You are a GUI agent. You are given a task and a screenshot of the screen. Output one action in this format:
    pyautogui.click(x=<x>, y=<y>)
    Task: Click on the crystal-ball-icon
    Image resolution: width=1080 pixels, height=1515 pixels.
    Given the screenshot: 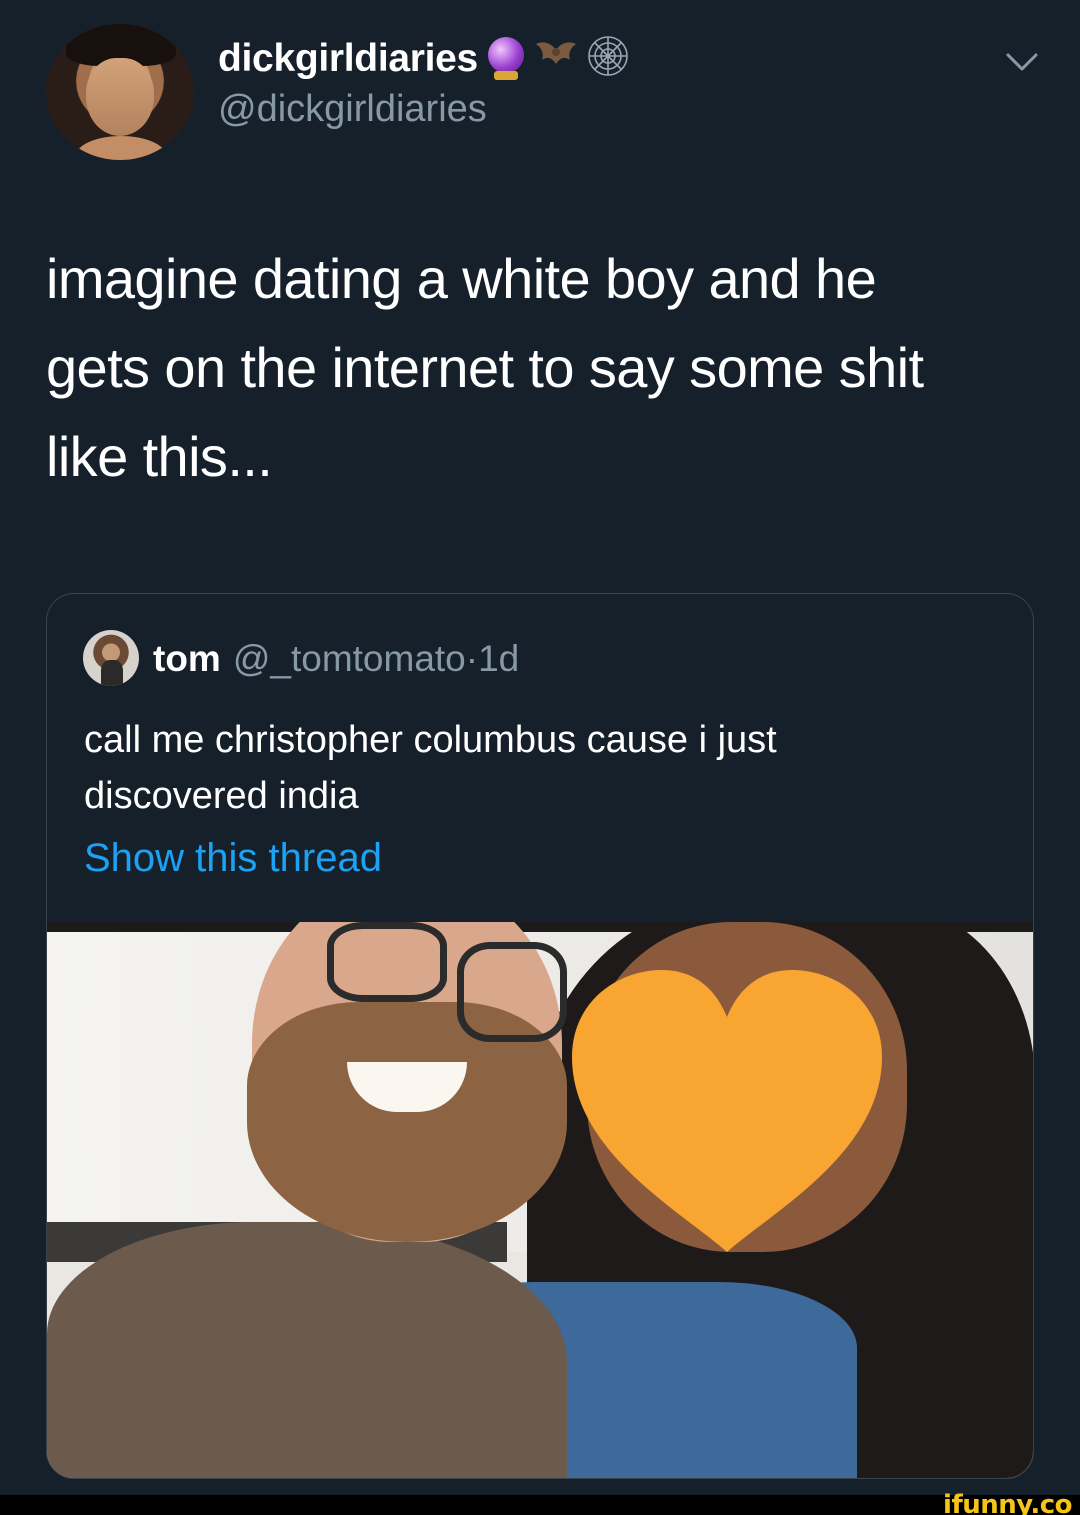 What is the action you would take?
    pyautogui.click(x=506, y=59)
    